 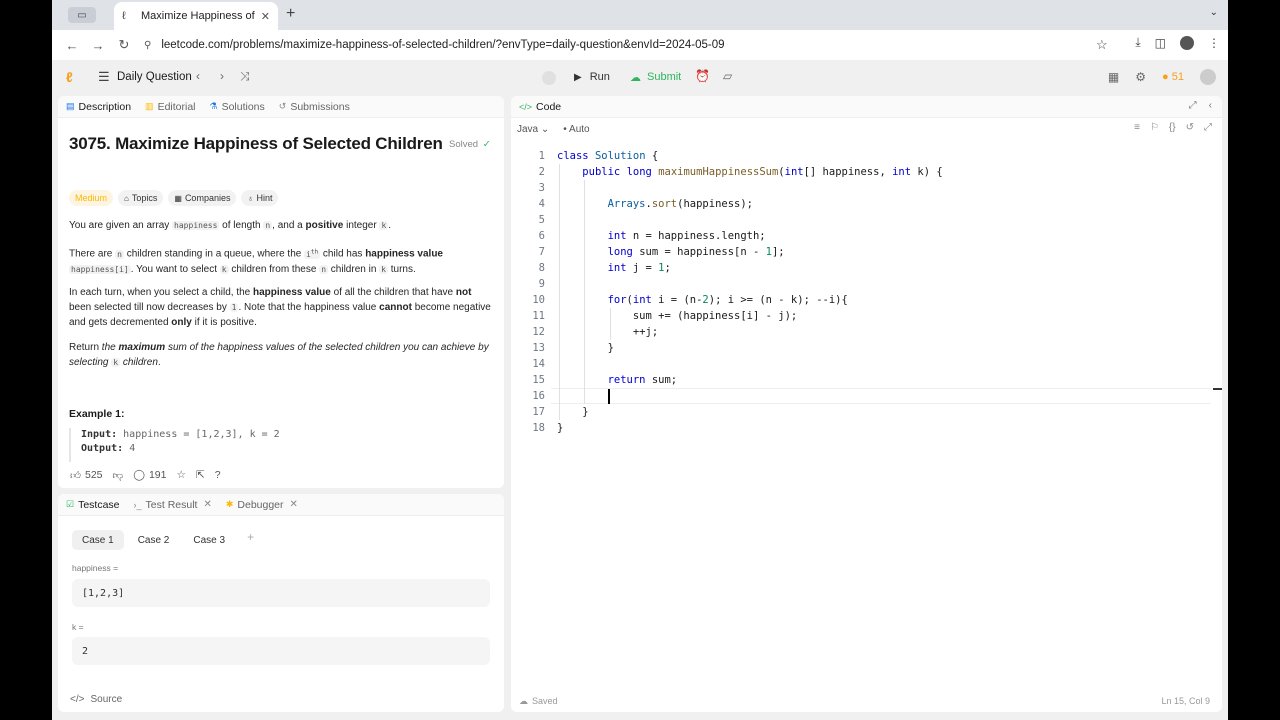 I want to click on reset-icon: ↺, so click(x=1190, y=127).